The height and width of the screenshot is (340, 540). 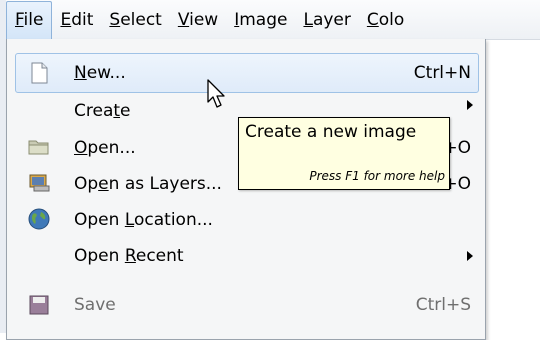 What do you see at coordinates (39, 305) in the screenshot?
I see `save-icon` at bounding box center [39, 305].